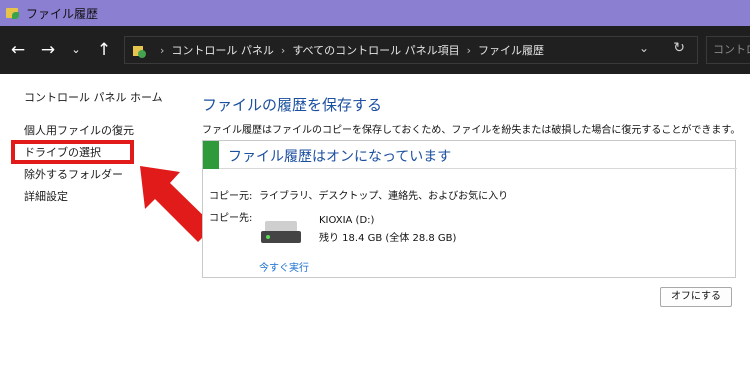  Describe the element at coordinates (72, 152) in the screenshot. I see `annotation-highlight-box` at that location.